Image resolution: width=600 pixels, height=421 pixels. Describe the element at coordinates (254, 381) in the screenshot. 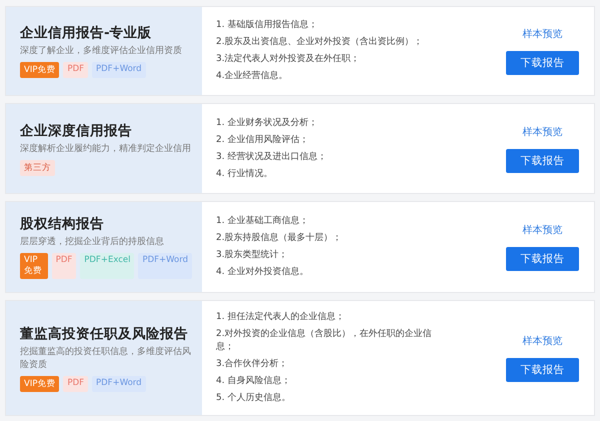

I see `feature-item: 4. 自身风险信息；` at that location.